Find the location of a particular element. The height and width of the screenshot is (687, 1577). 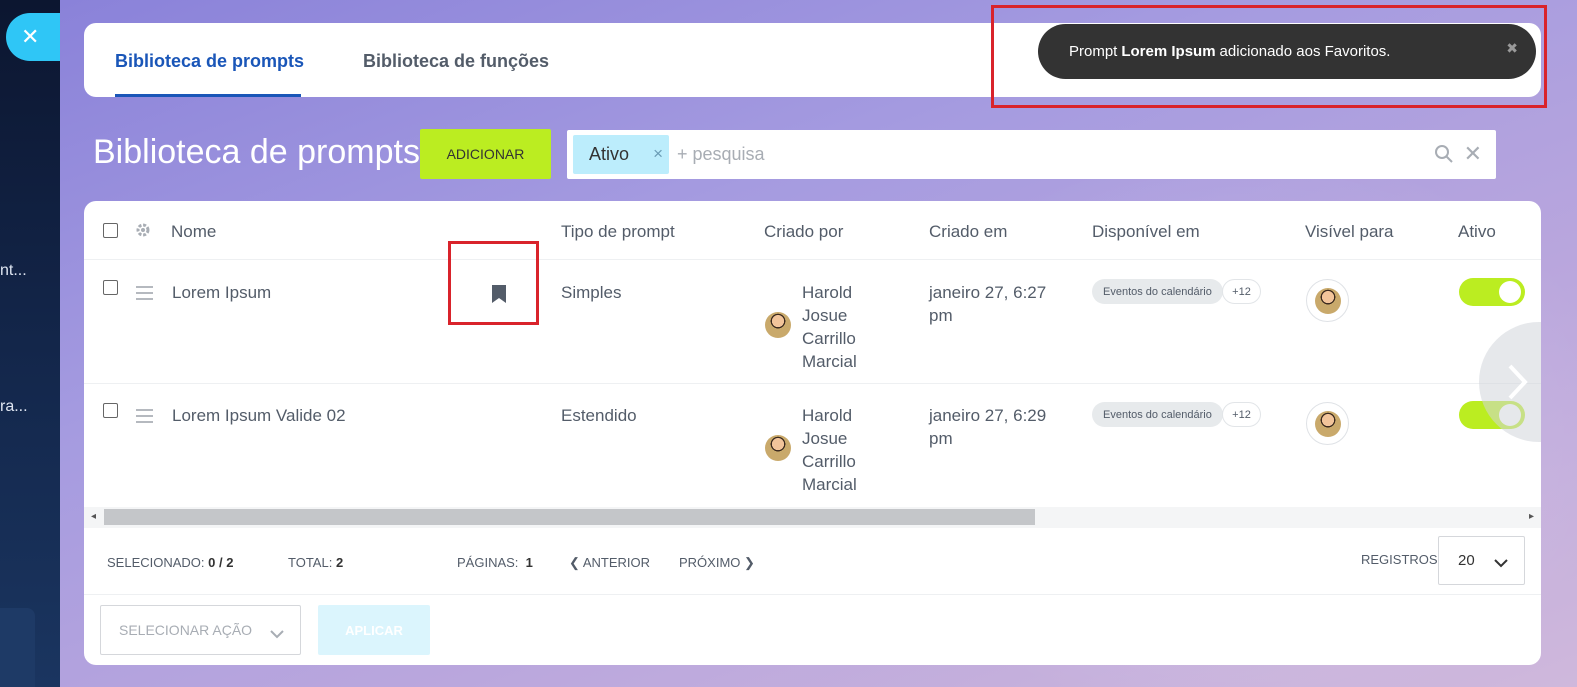

add-button: ADICIONAR is located at coordinates (485, 154).